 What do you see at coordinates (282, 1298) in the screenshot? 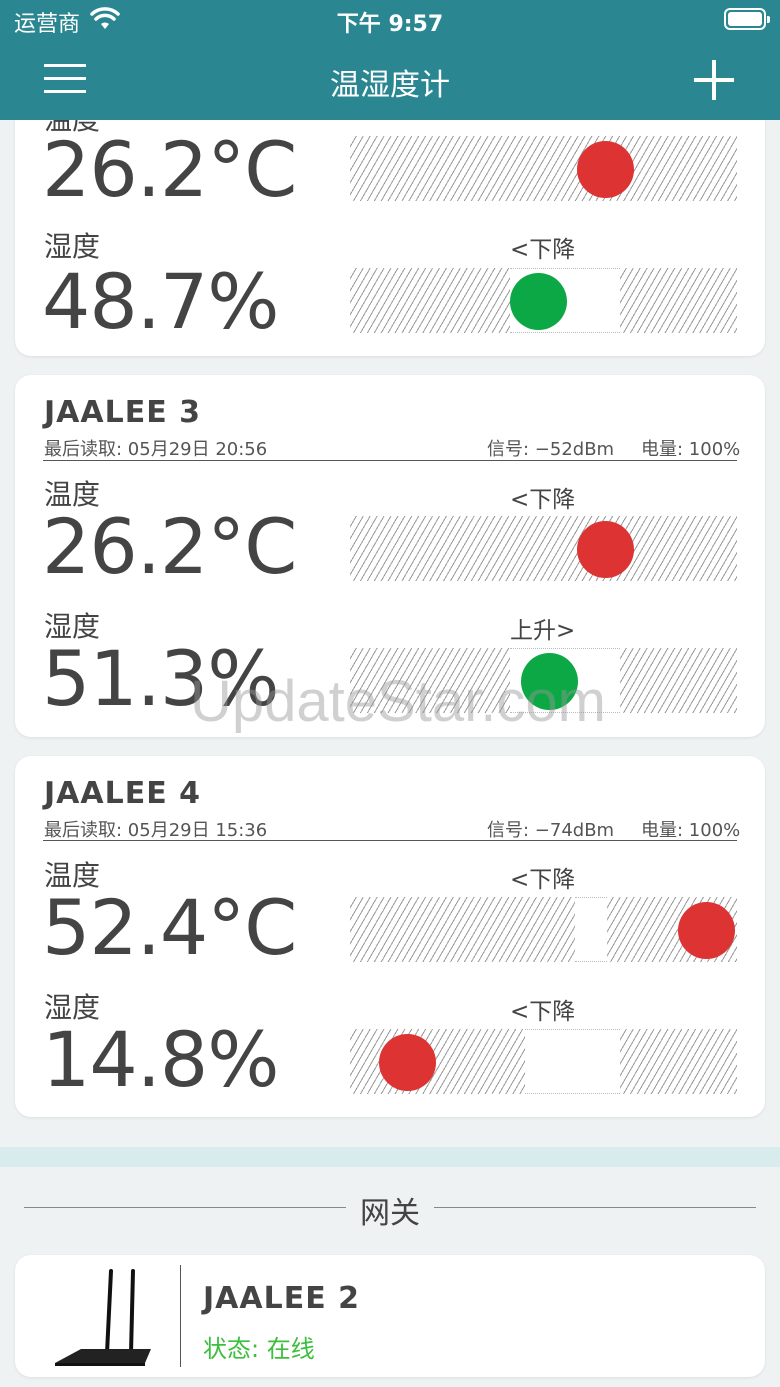
I see `gateway-name: JAALEE 2` at bounding box center [282, 1298].